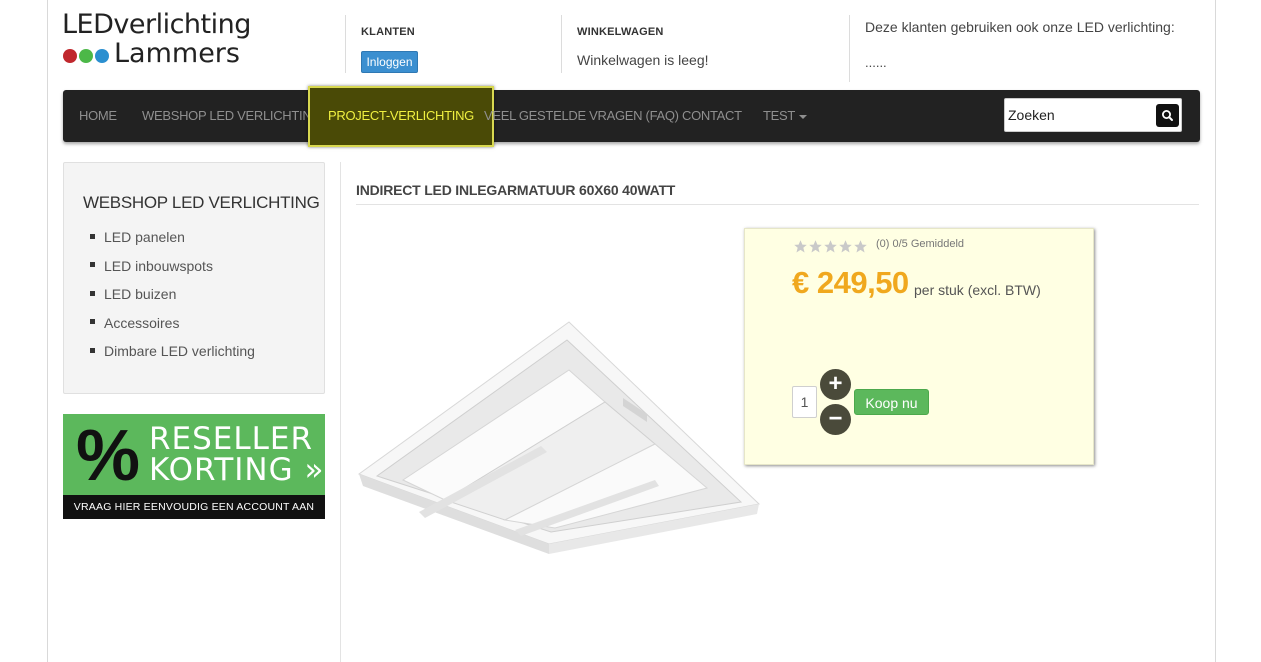  What do you see at coordinates (401, 116) in the screenshot?
I see `nav-project-verlichting: PROJECT-VERLICHTING` at bounding box center [401, 116].